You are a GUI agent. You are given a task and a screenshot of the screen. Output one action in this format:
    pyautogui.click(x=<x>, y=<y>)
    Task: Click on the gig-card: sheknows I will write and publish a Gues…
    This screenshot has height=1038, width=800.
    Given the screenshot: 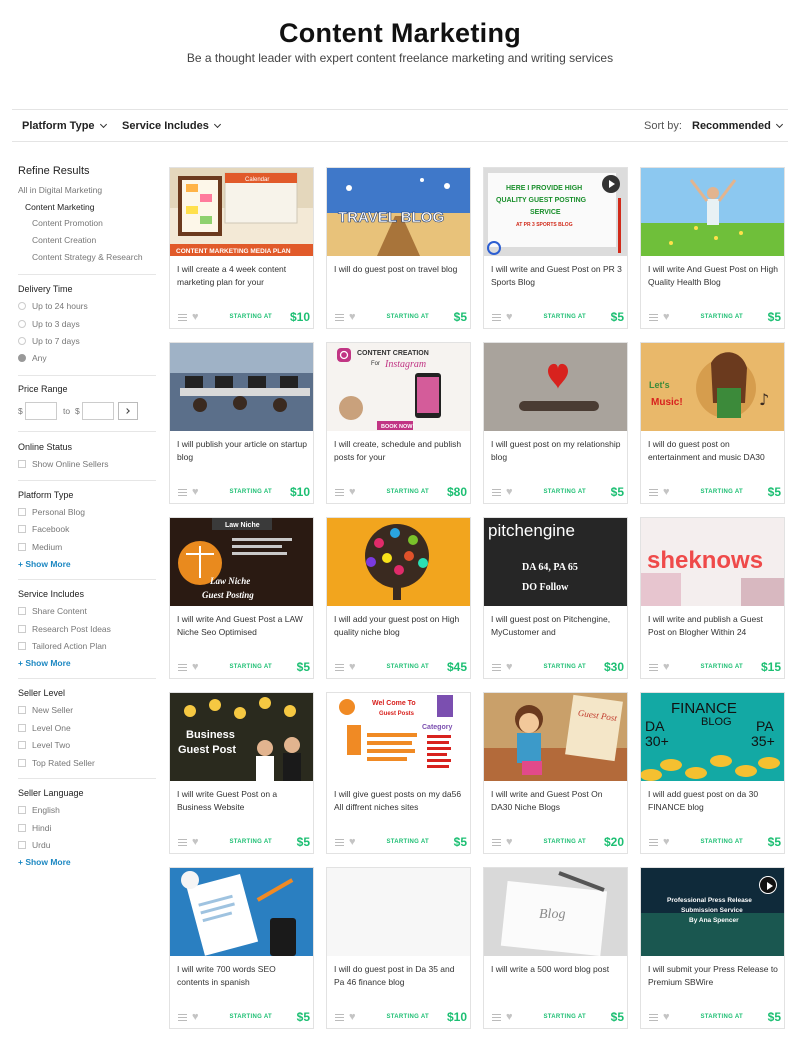 What is the action you would take?
    pyautogui.click(x=712, y=598)
    